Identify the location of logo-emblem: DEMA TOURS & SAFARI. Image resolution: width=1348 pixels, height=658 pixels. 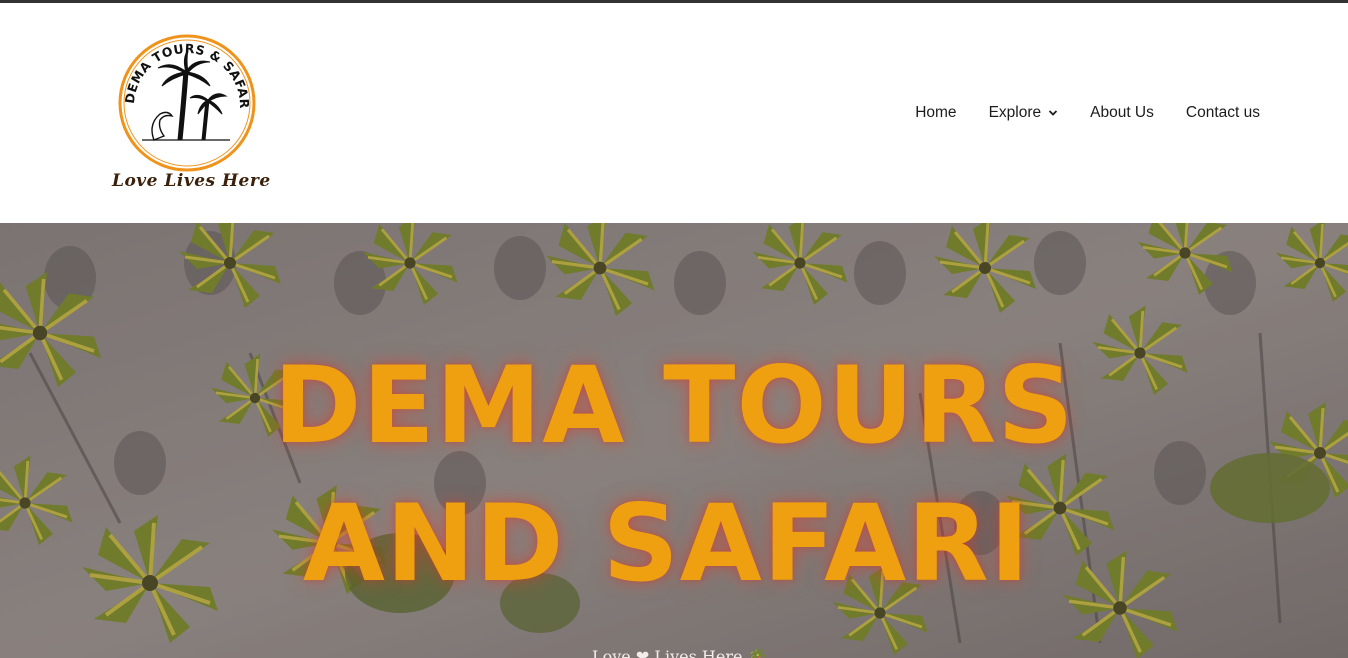
(184, 100).